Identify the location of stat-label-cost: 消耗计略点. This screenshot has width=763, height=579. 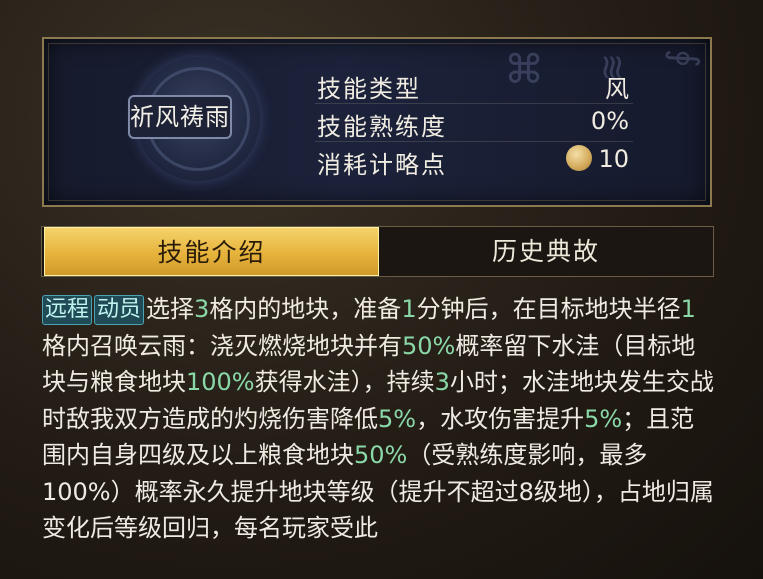
(382, 165).